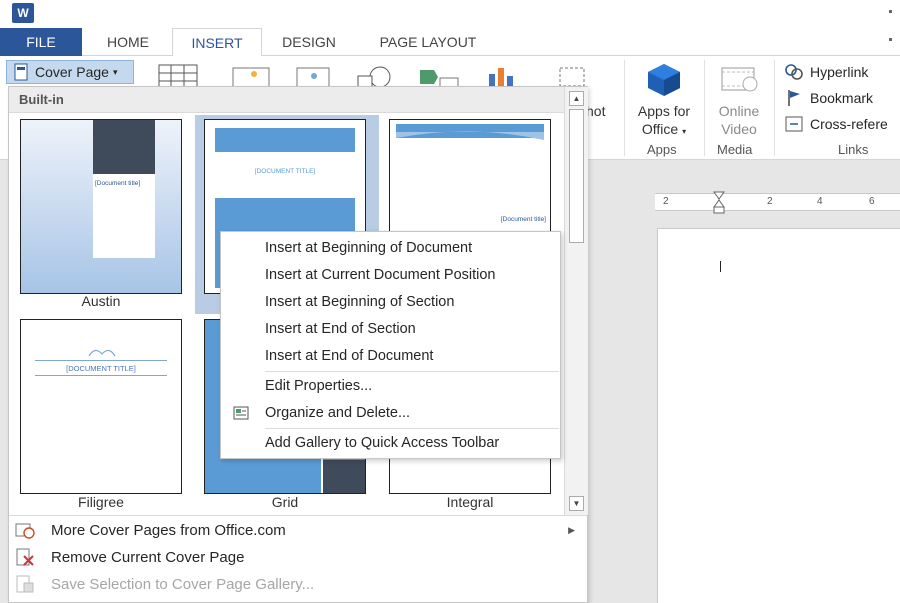 Image resolution: width=900 pixels, height=603 pixels. What do you see at coordinates (664, 111) in the screenshot?
I see `apps-for-office-label-1: Apps for` at bounding box center [664, 111].